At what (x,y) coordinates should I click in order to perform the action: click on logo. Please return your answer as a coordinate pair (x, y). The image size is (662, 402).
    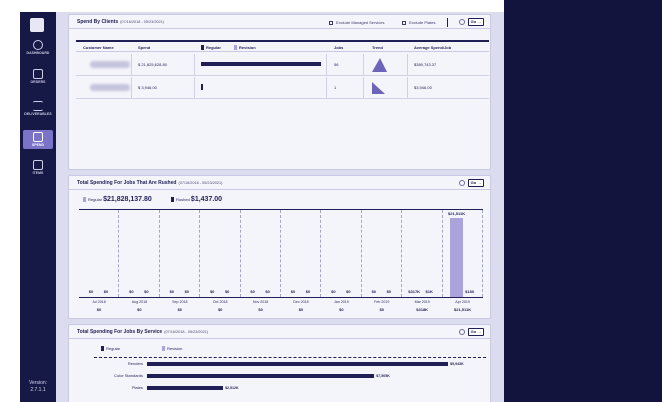
    Looking at the image, I should click on (37, 25).